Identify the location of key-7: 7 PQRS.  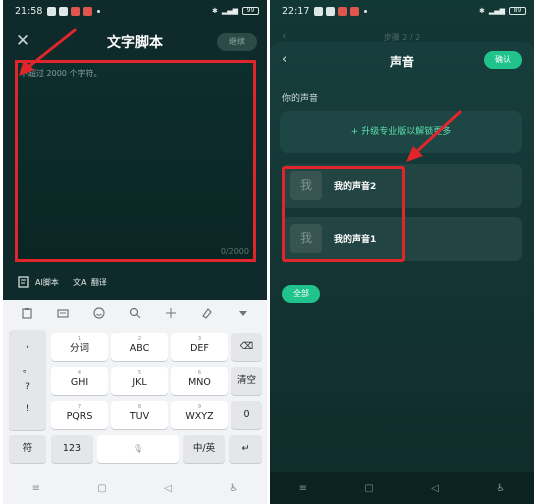
(79, 415).